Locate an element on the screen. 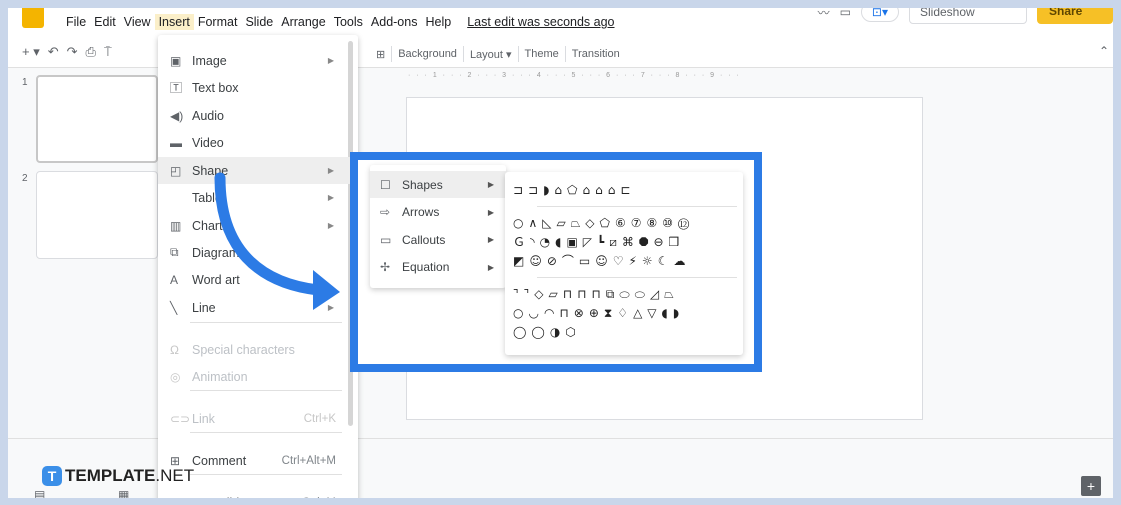 The image size is (1121, 505). new-slide-icon: + ▾ is located at coordinates (31, 52).